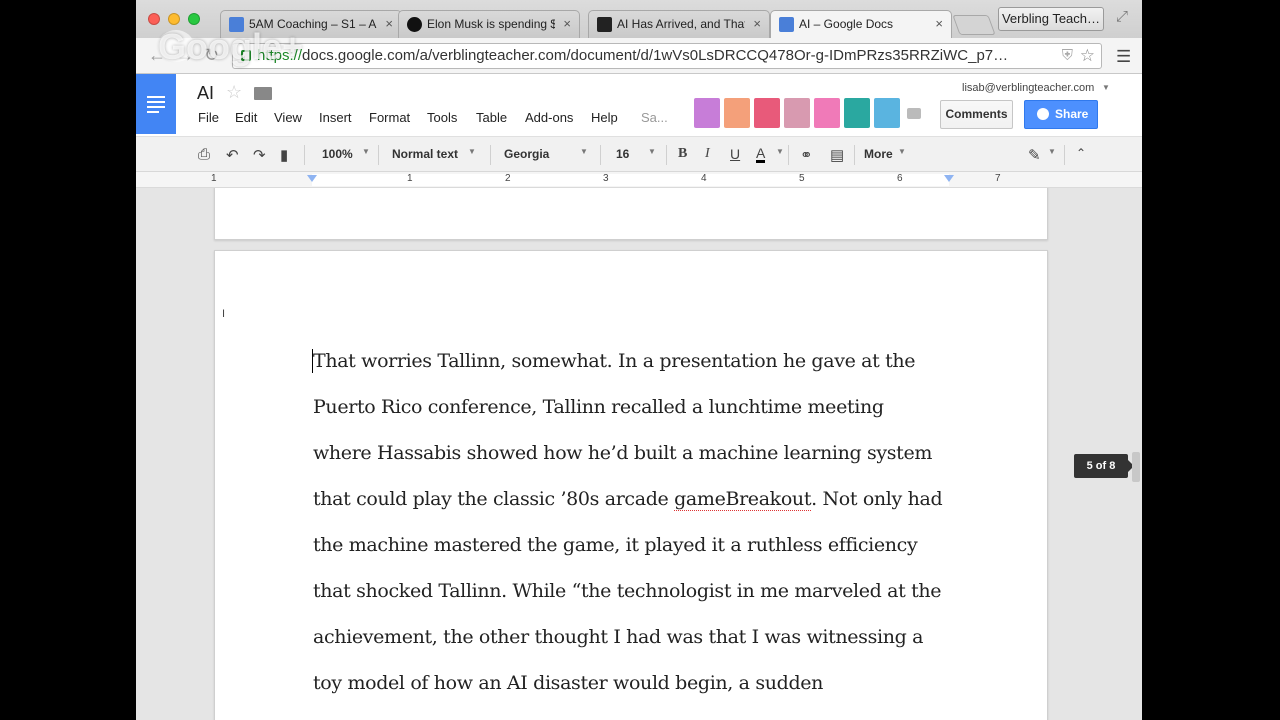  What do you see at coordinates (606, 178) in the screenshot?
I see `ruler-number: 3` at bounding box center [606, 178].